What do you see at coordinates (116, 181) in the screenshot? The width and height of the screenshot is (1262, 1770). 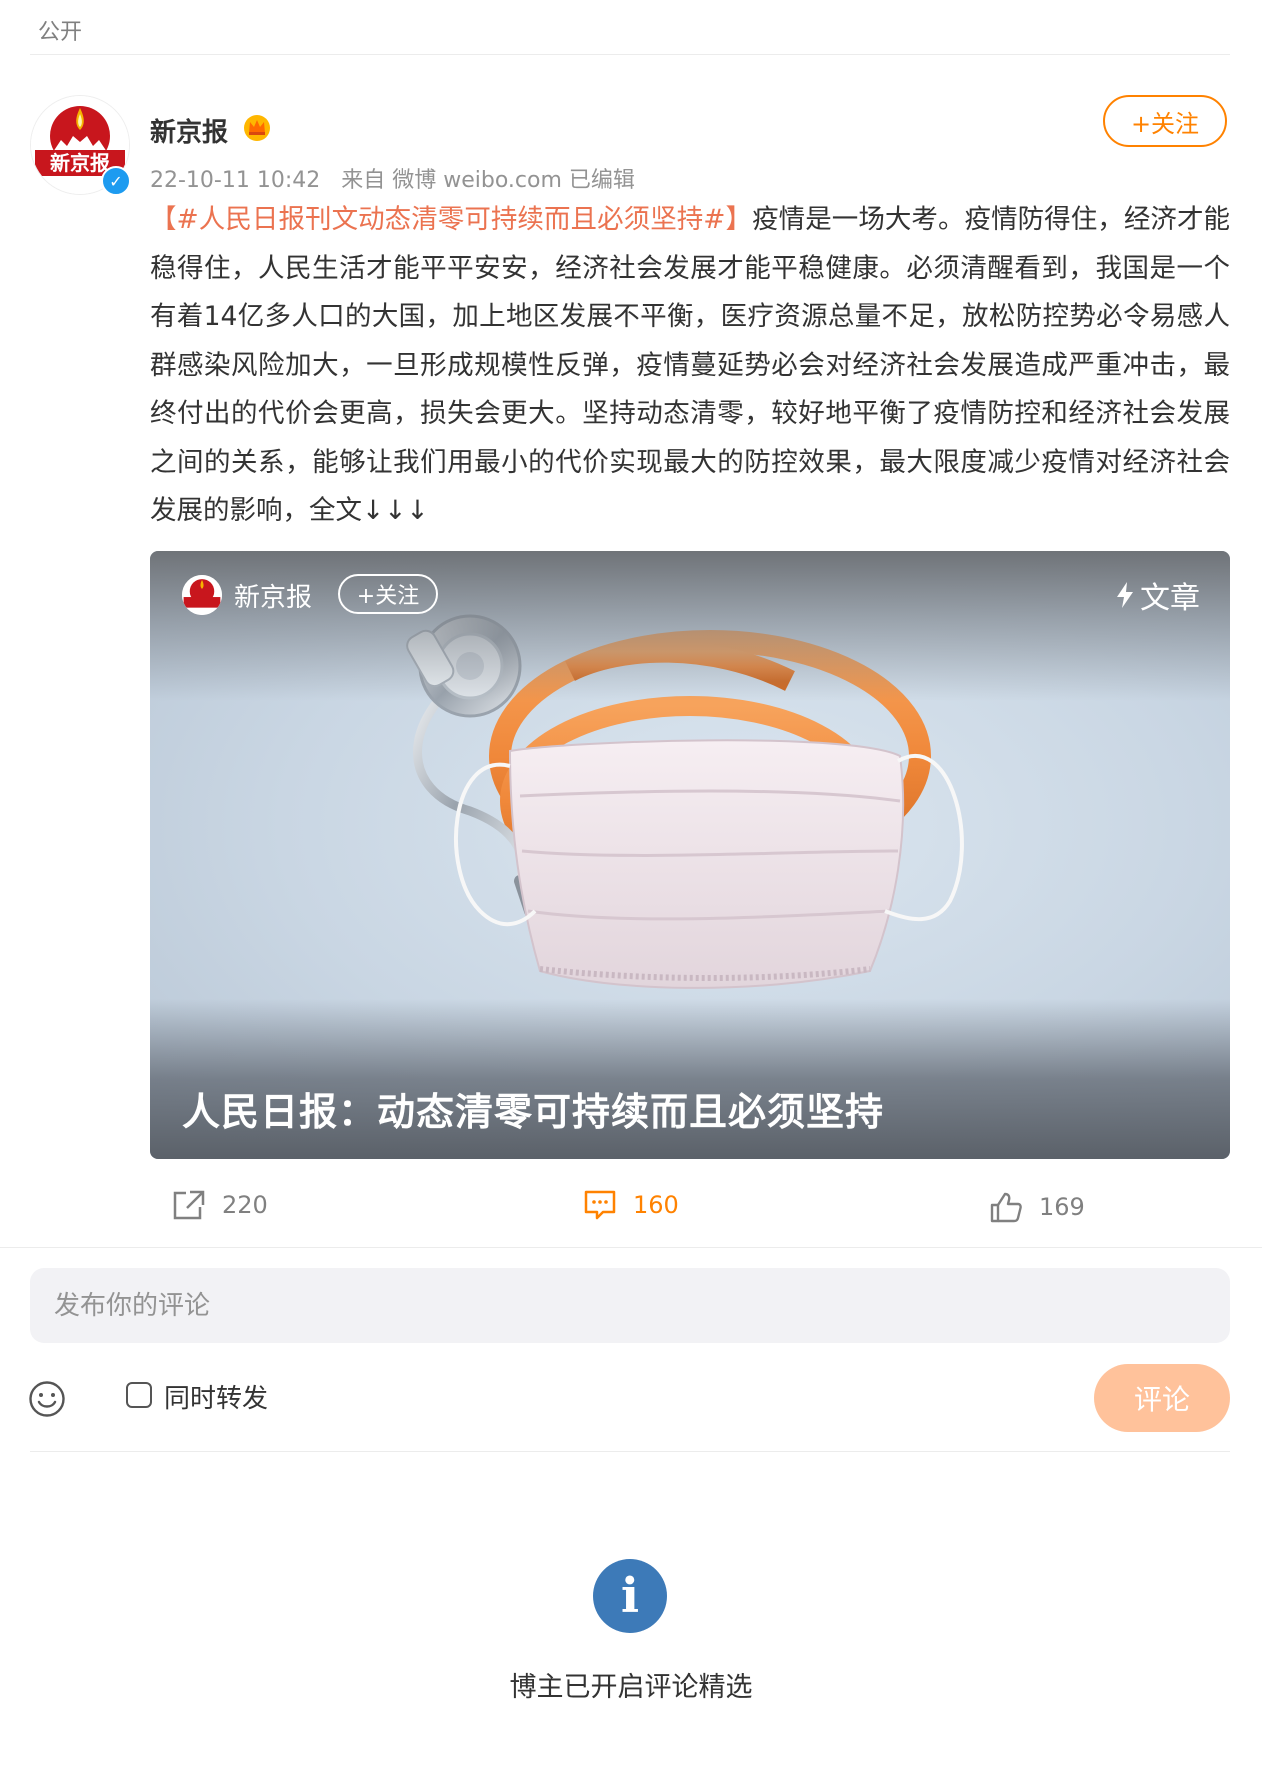 I see `verified-badge-icon: ✓` at bounding box center [116, 181].